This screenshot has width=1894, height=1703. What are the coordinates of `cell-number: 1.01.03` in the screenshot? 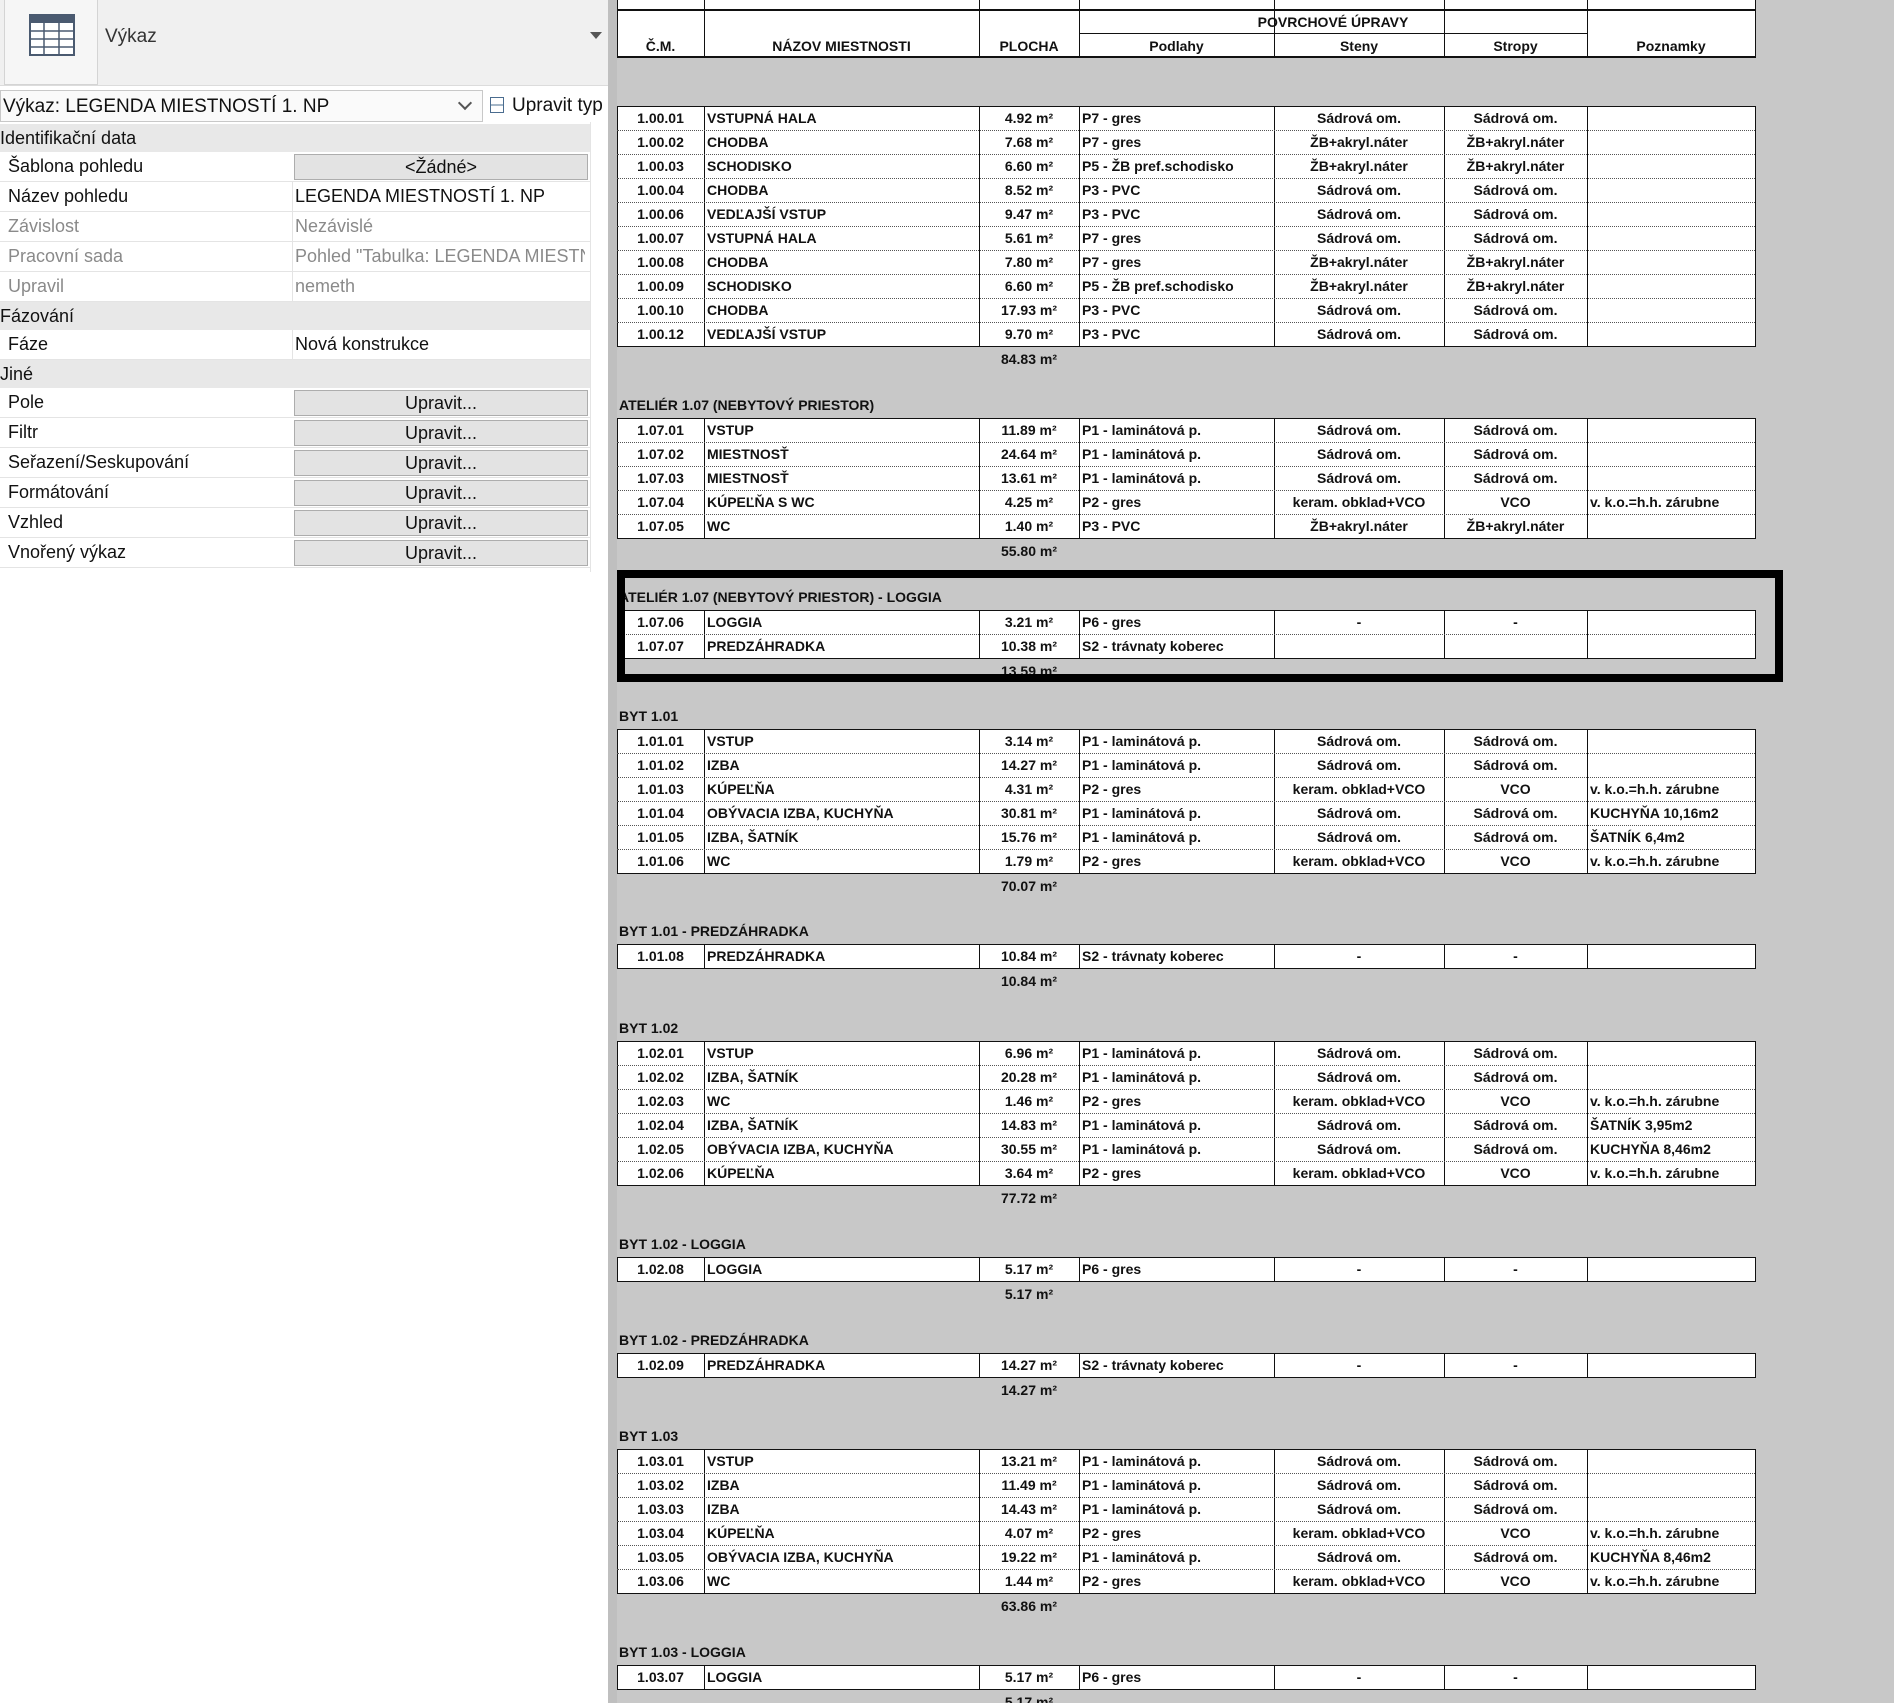 It's located at (660, 789).